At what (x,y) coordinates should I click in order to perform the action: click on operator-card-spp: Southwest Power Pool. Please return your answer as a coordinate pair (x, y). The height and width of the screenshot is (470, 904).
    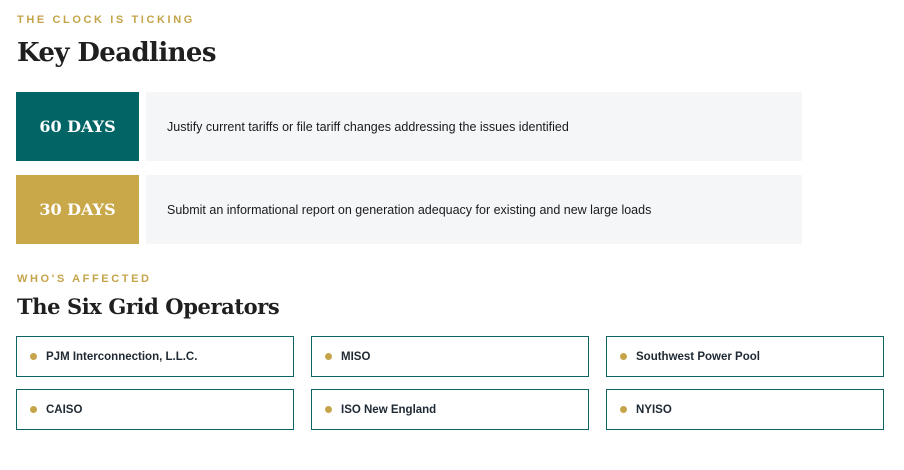
    Looking at the image, I should click on (745, 356).